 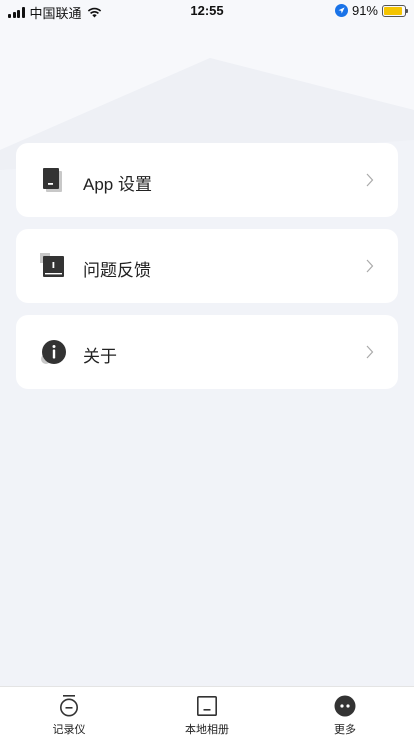 What do you see at coordinates (117, 184) in the screenshot?
I see `menu-item-label: App 设置` at bounding box center [117, 184].